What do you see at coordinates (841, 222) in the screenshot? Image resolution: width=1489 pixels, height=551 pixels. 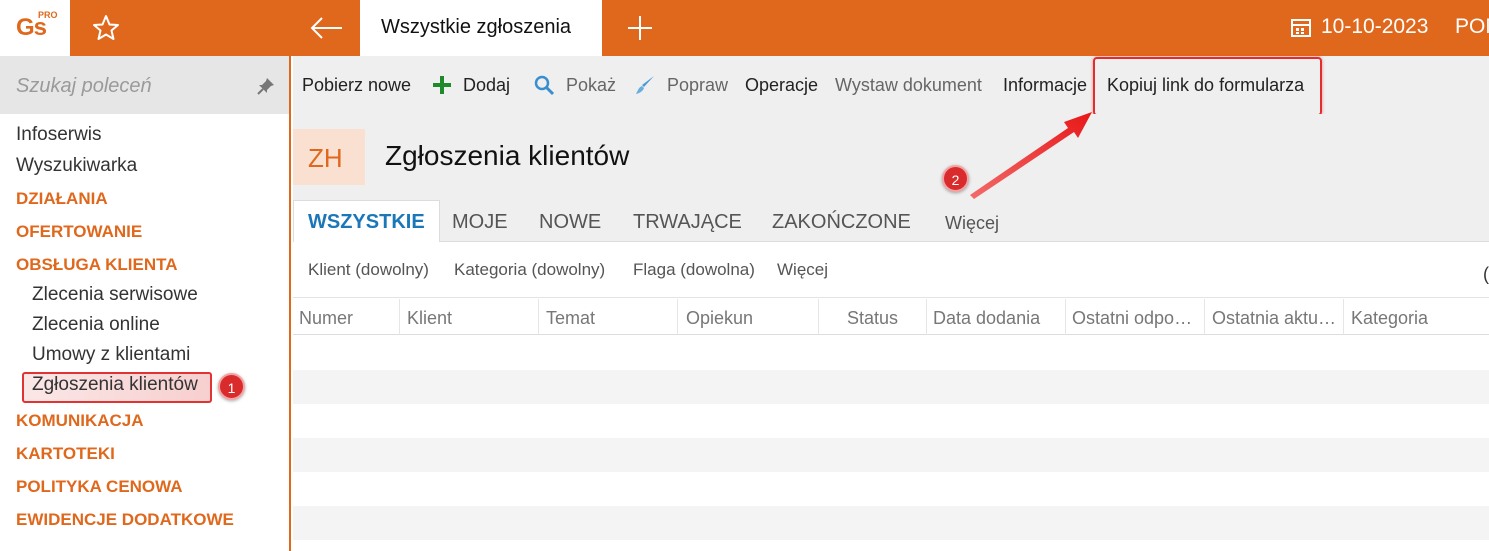 I see `tab-zakonczone: ZAKOŃCZONE` at bounding box center [841, 222].